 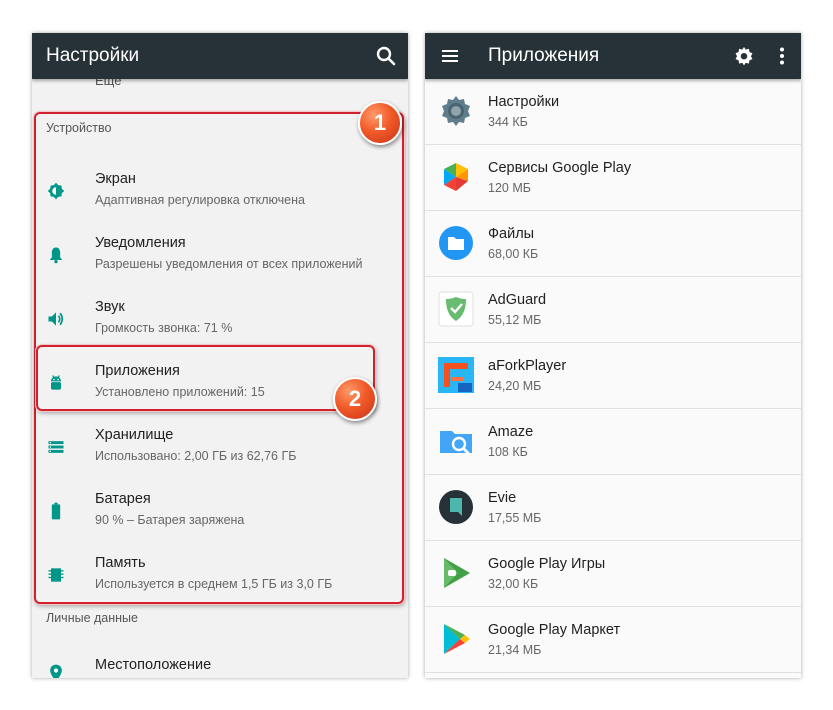 I want to click on app-row-google-play-services: Сервисы Google Play 120 МБ, so click(x=613, y=178).